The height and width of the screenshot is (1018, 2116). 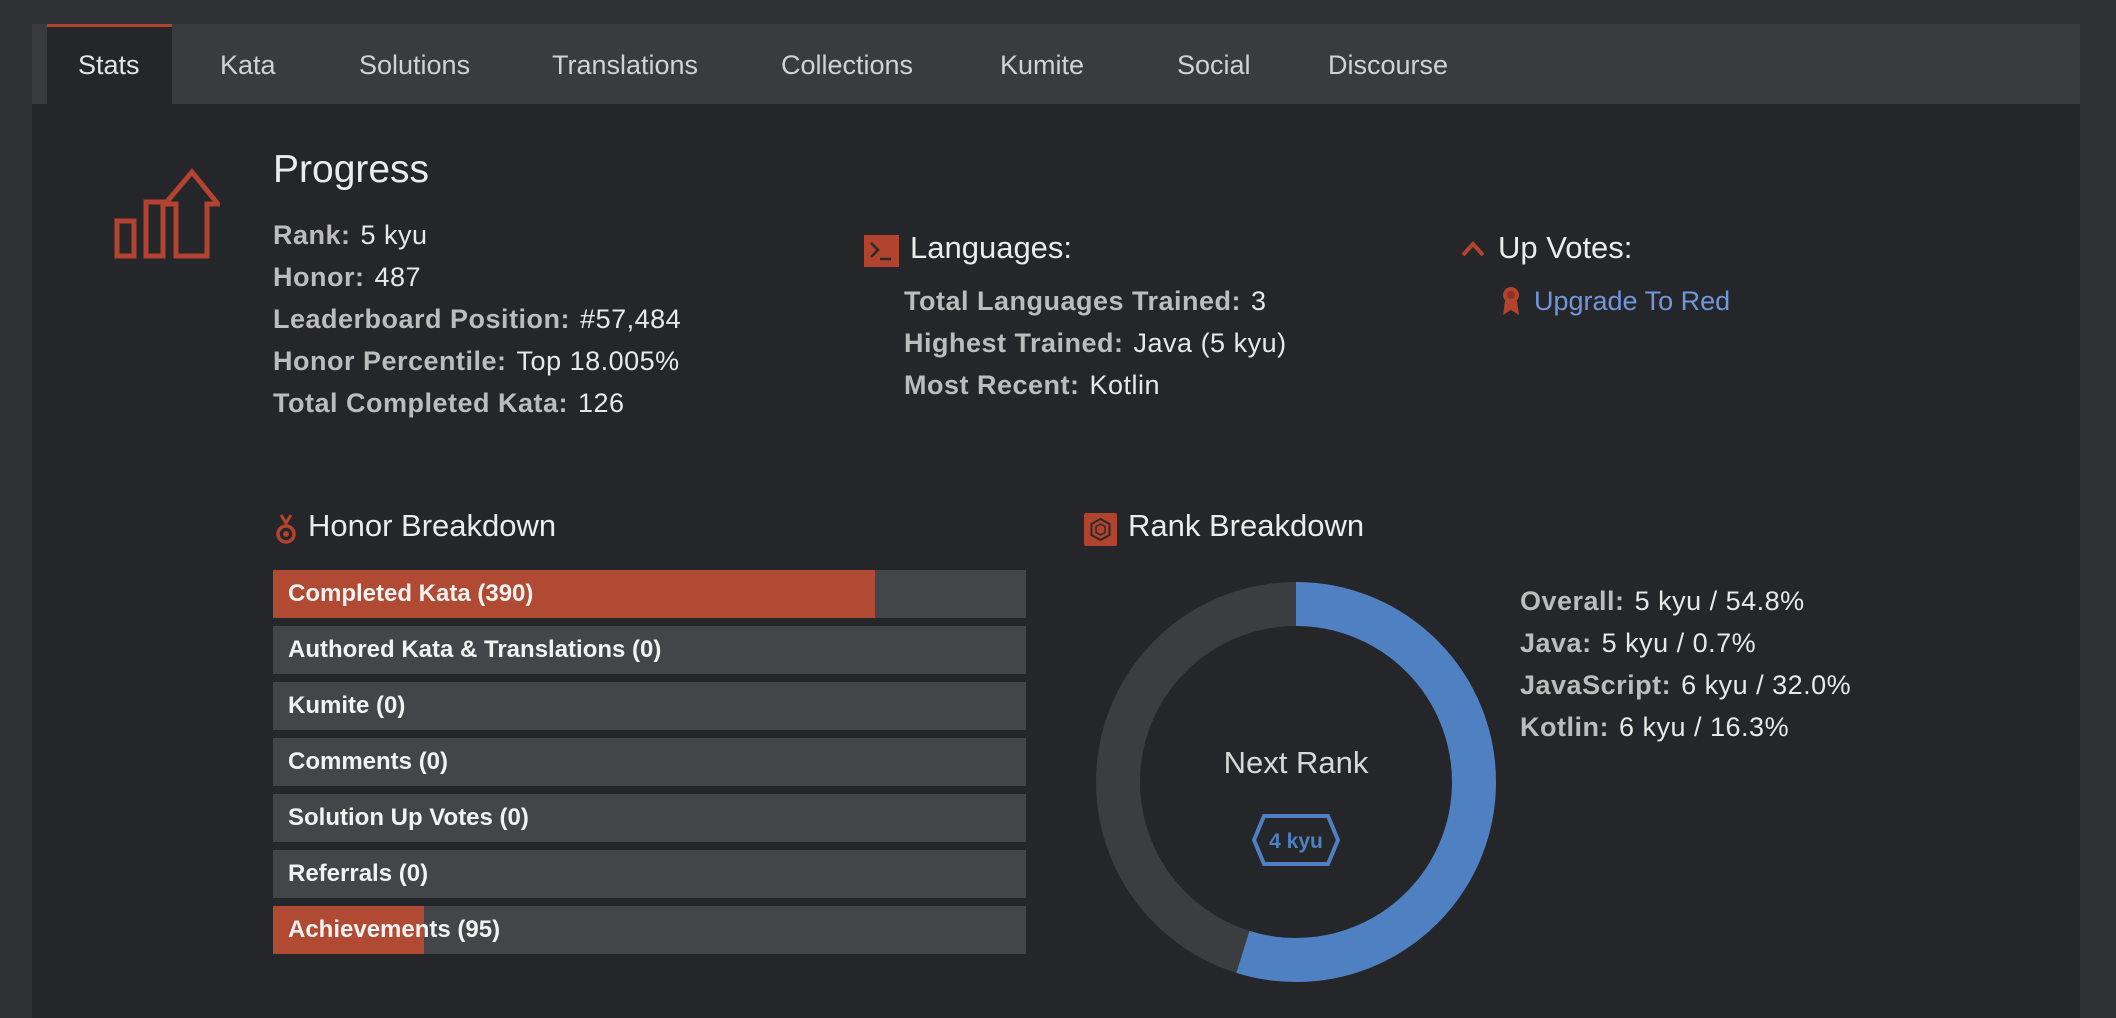 I want to click on progress-title: Progress, so click(x=351, y=169).